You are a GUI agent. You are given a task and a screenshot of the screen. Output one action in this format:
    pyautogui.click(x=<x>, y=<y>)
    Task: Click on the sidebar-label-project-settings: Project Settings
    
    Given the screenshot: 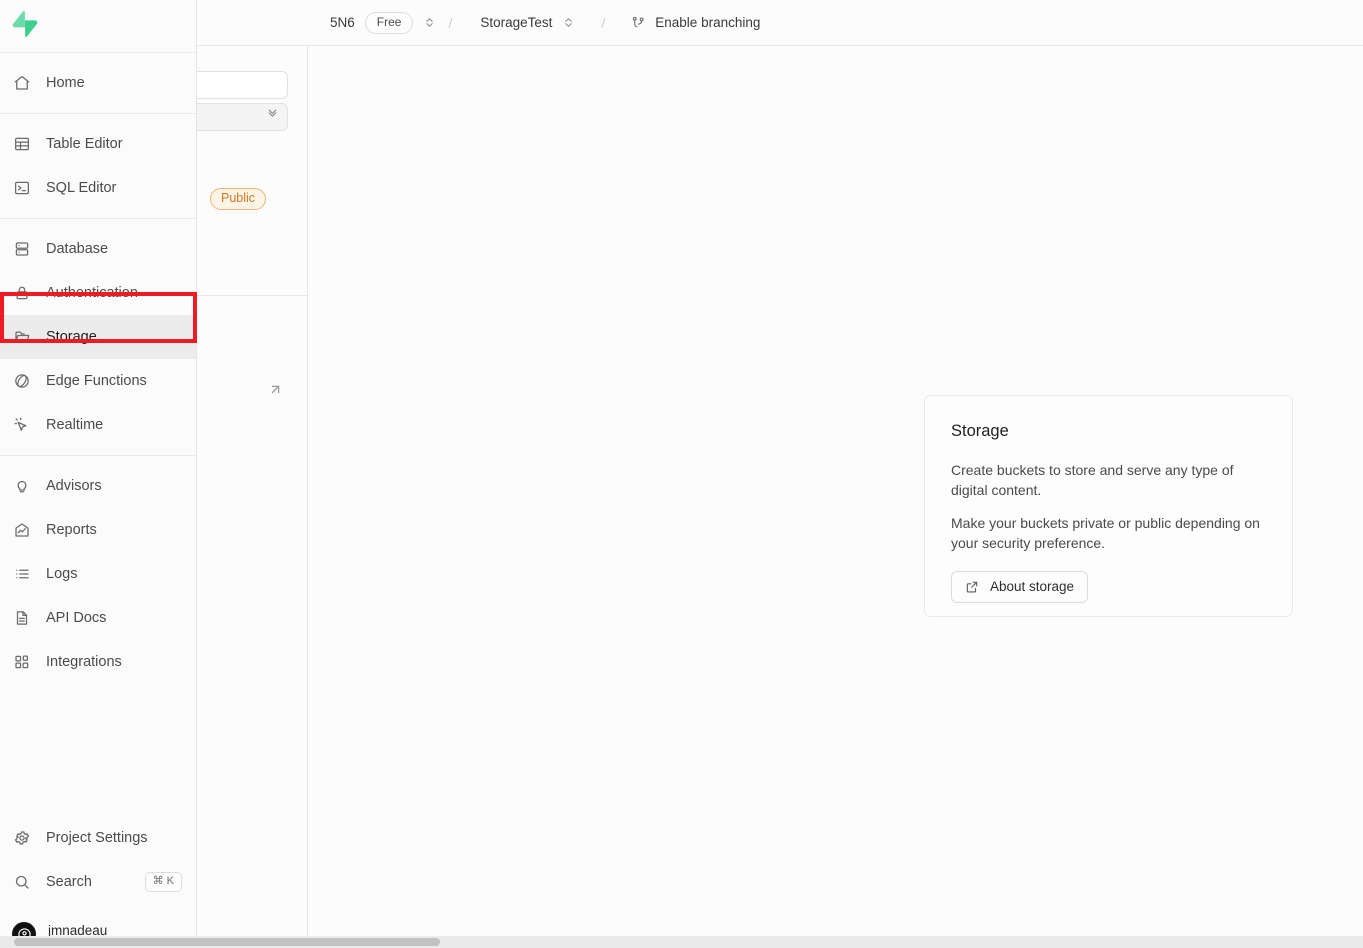 What is the action you would take?
    pyautogui.click(x=97, y=838)
    